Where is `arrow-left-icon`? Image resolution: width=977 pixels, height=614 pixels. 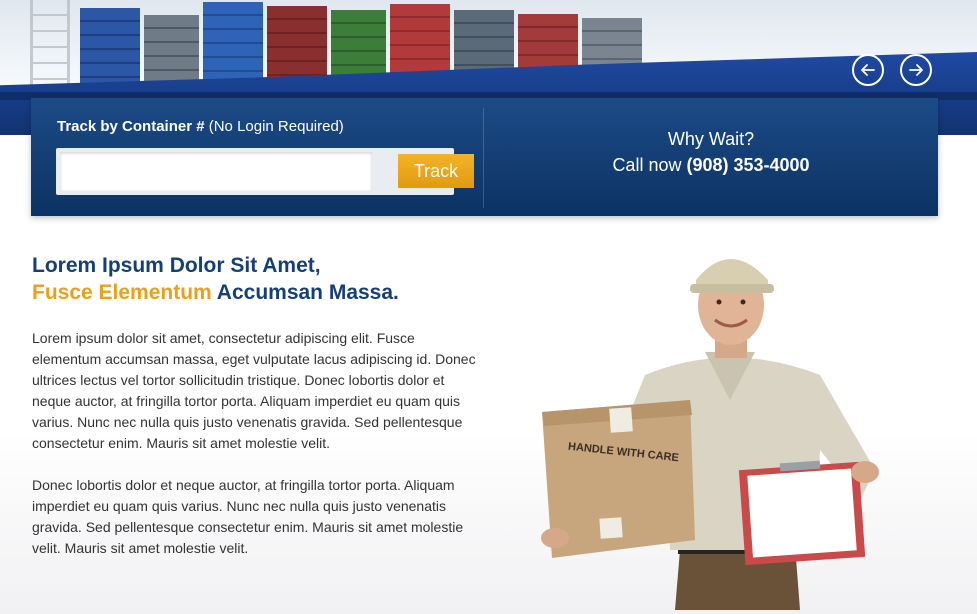
arrow-left-icon is located at coordinates (868, 70).